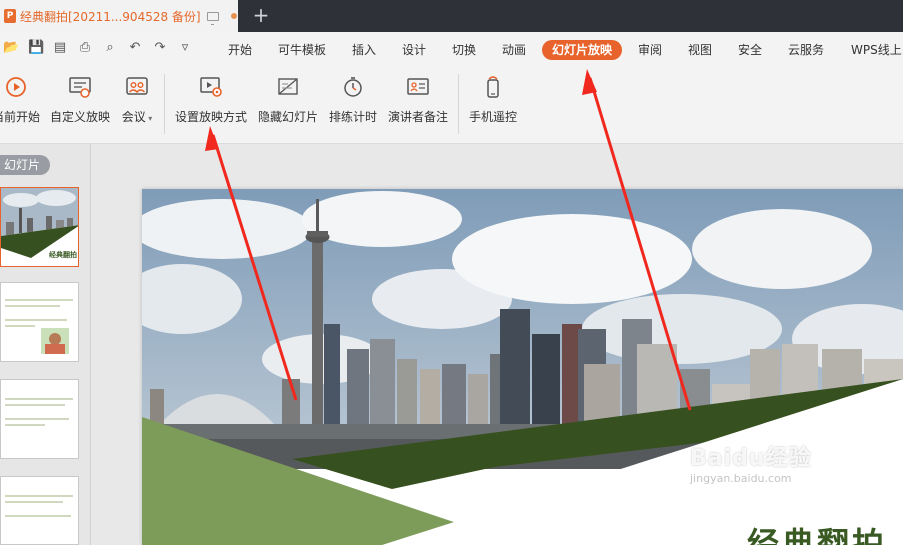  I want to click on phone-remote-button: 手机遥控, so click(493, 106).